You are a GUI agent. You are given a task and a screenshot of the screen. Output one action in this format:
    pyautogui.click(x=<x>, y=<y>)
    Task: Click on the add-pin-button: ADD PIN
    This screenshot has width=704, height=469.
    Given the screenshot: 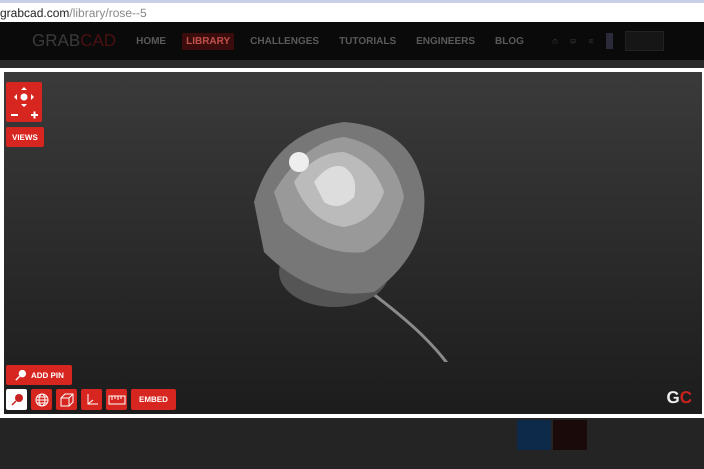 What is the action you would take?
    pyautogui.click(x=39, y=375)
    